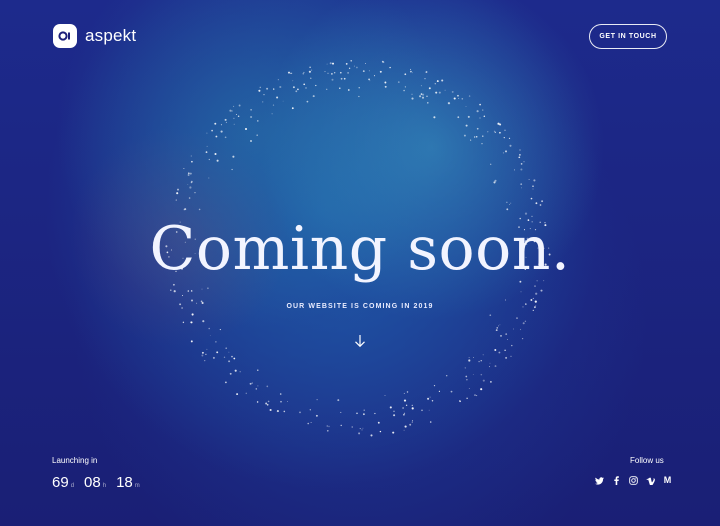 The height and width of the screenshot is (526, 720). Describe the element at coordinates (650, 480) in the screenshot. I see `vimeo-icon` at that location.